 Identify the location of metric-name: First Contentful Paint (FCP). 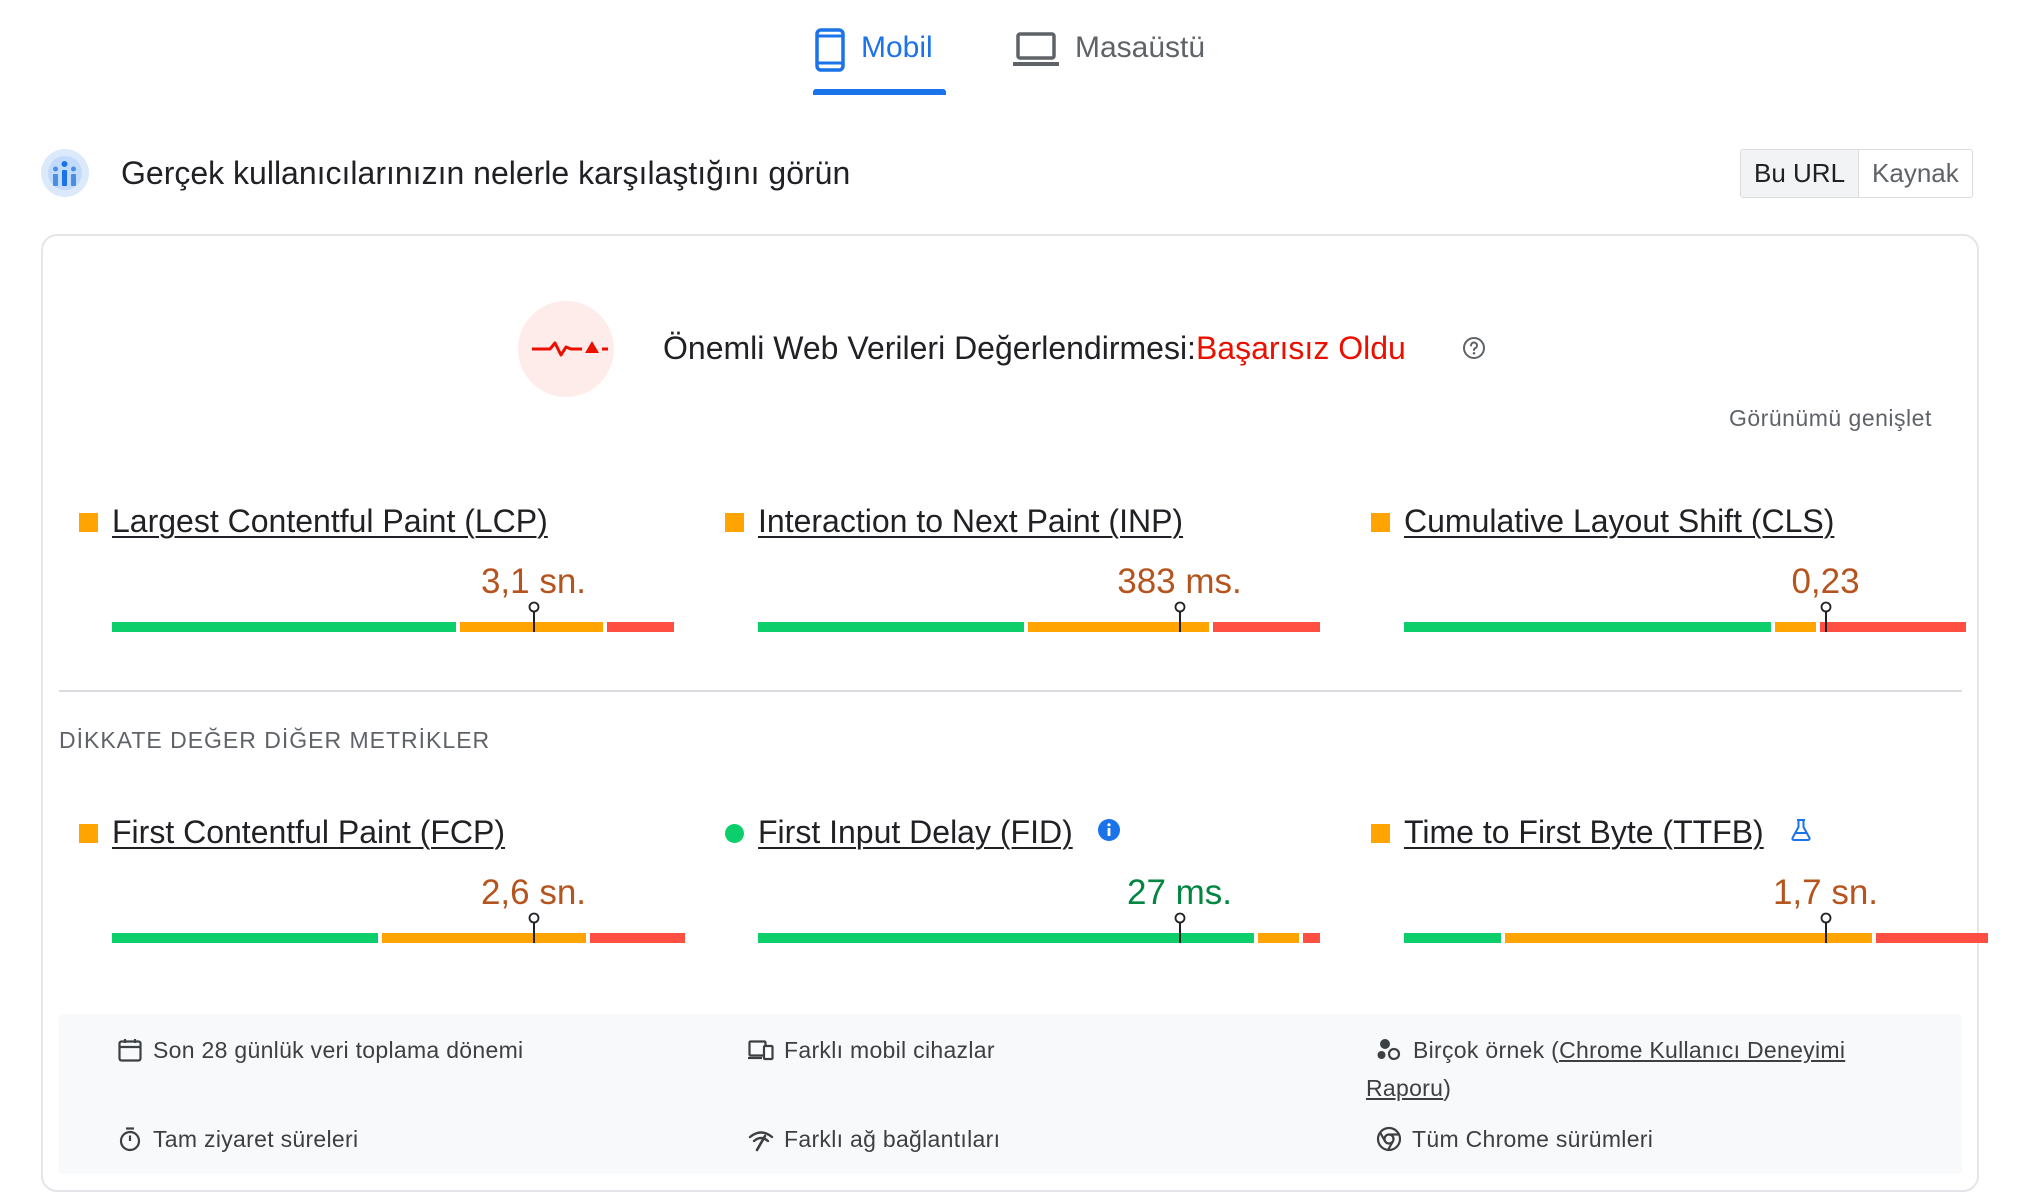
(308, 832).